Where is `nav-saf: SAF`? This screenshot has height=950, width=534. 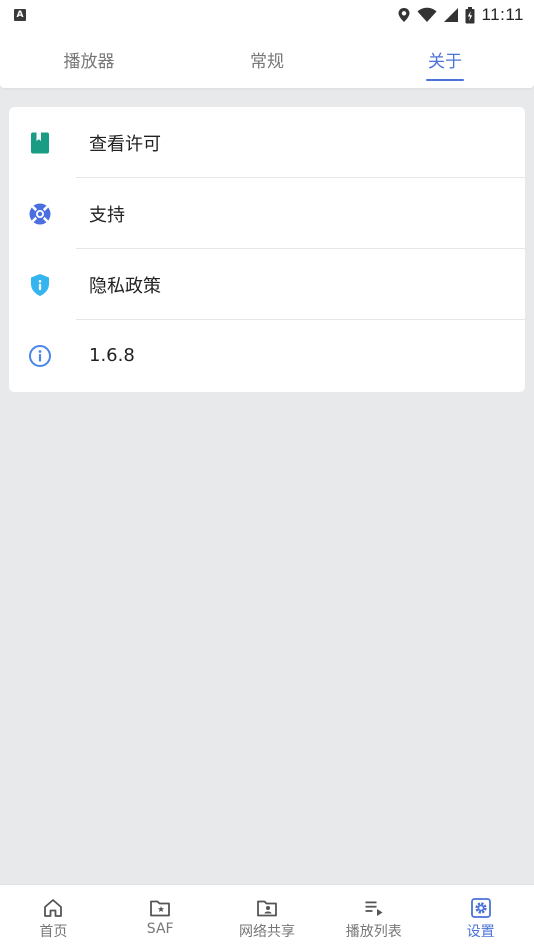 nav-saf: SAF is located at coordinates (160, 917).